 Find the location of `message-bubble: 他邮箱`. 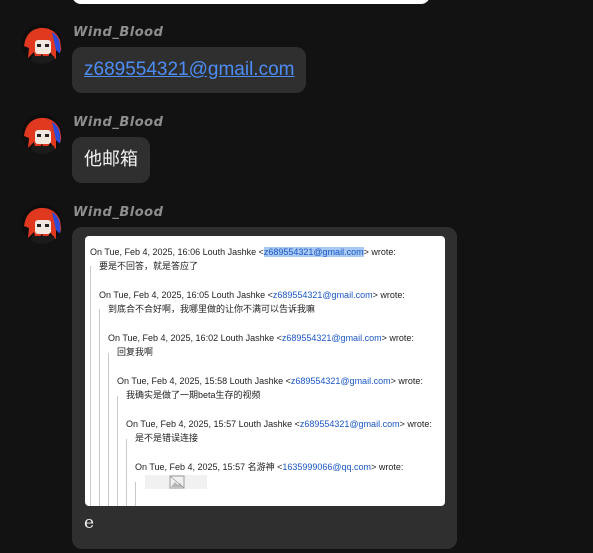

message-bubble: 他邮箱 is located at coordinates (111, 160).